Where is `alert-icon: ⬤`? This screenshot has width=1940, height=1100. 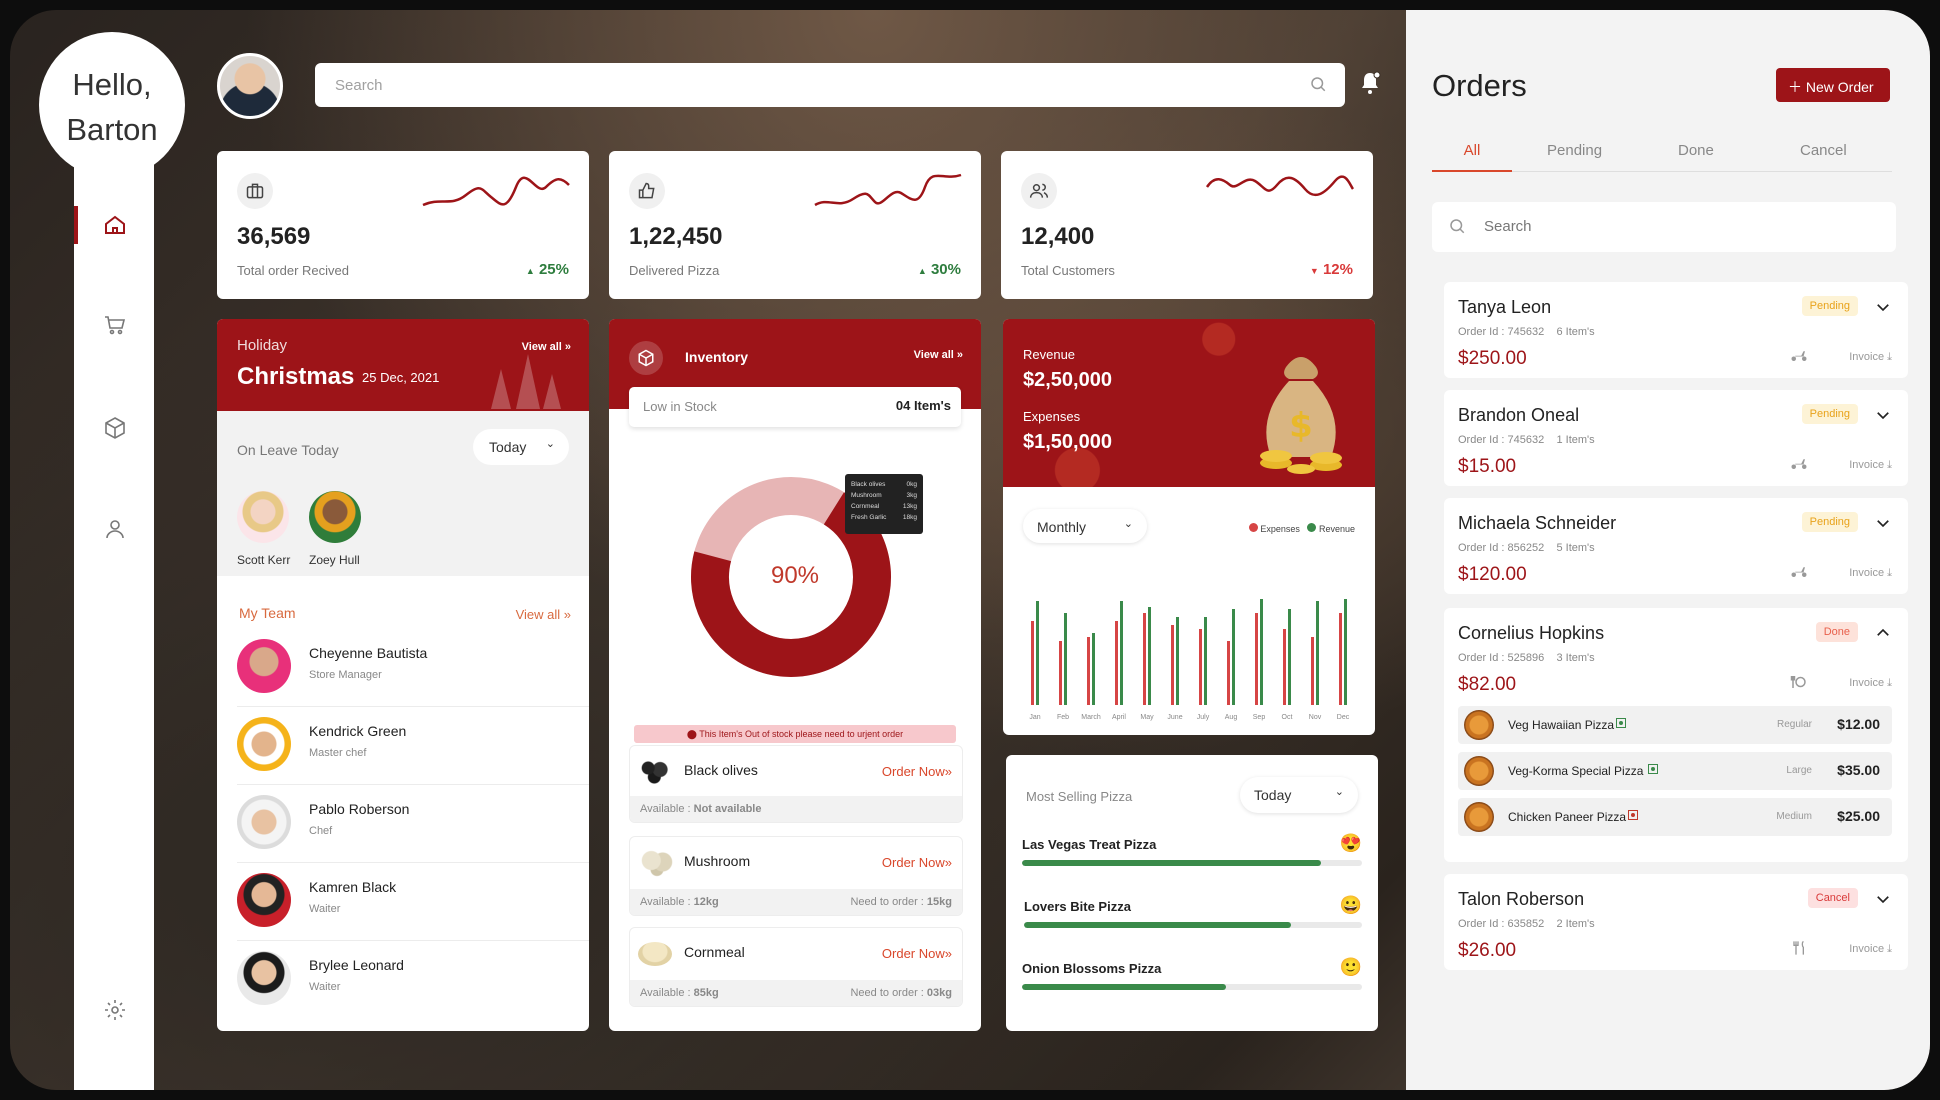
alert-icon: ⬤ is located at coordinates (691, 734).